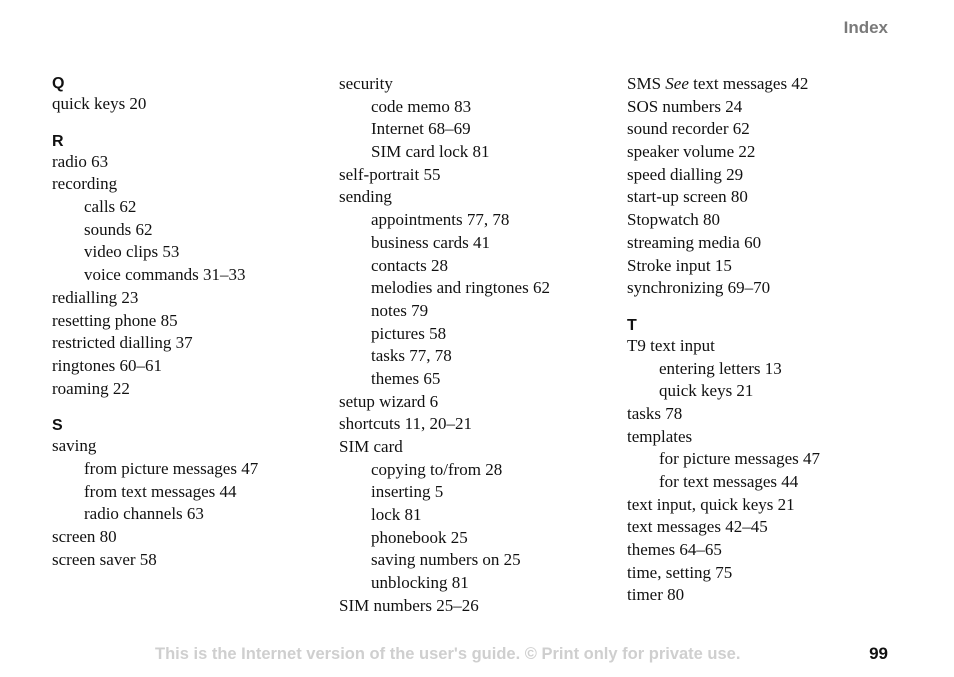 The height and width of the screenshot is (677, 954). I want to click on index-entry: security, so click(366, 83).